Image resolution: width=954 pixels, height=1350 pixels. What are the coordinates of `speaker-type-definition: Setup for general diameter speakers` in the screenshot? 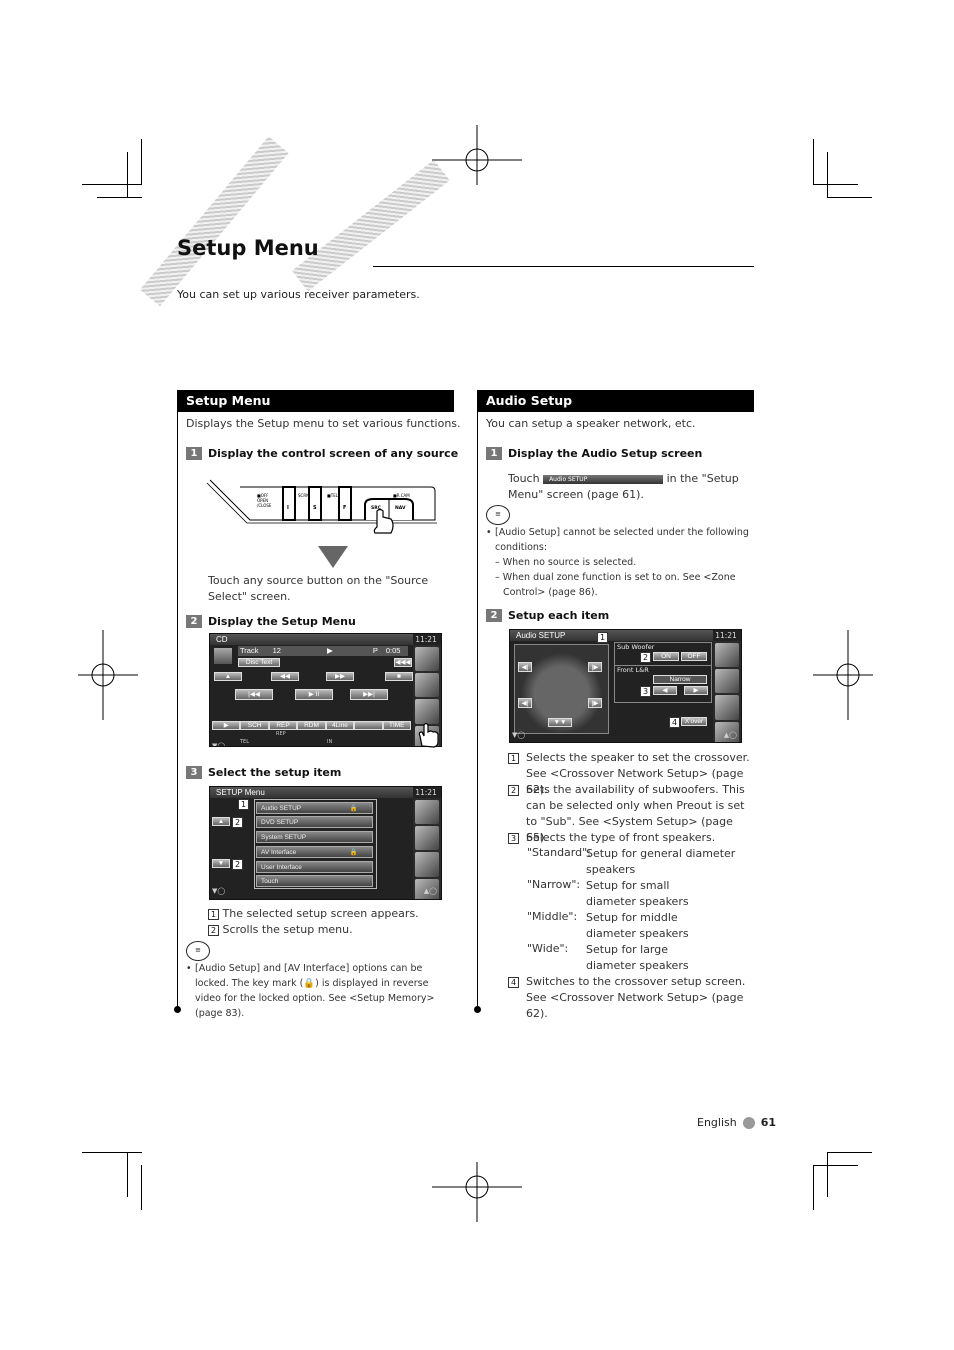 It's located at (661, 861).